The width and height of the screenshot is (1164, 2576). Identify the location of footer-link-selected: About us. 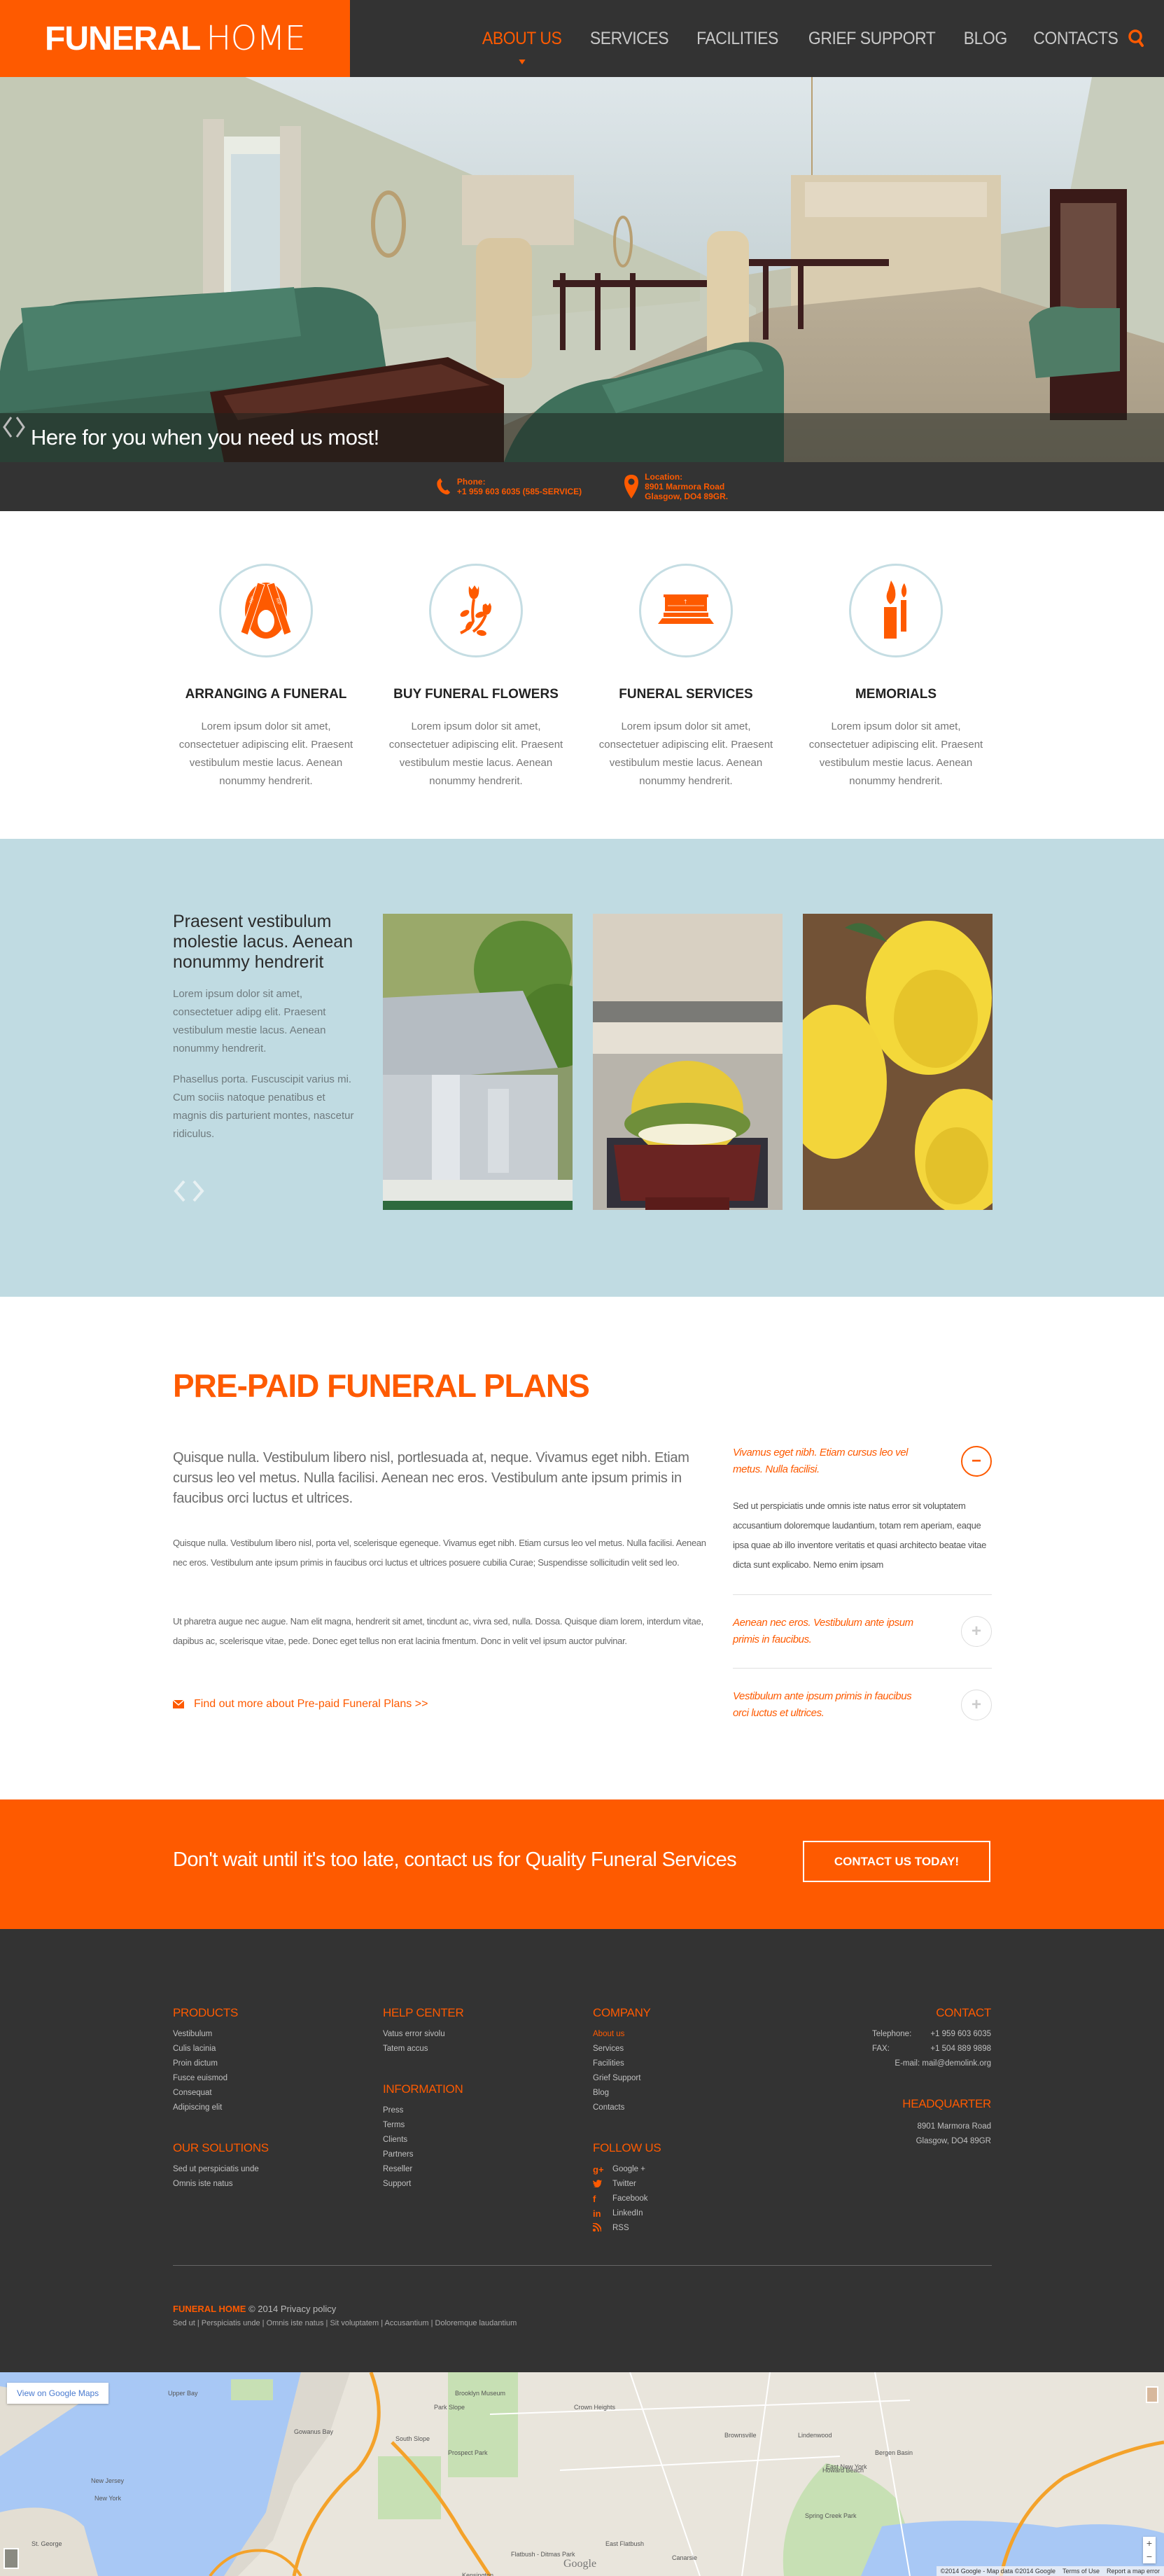
(616, 2034).